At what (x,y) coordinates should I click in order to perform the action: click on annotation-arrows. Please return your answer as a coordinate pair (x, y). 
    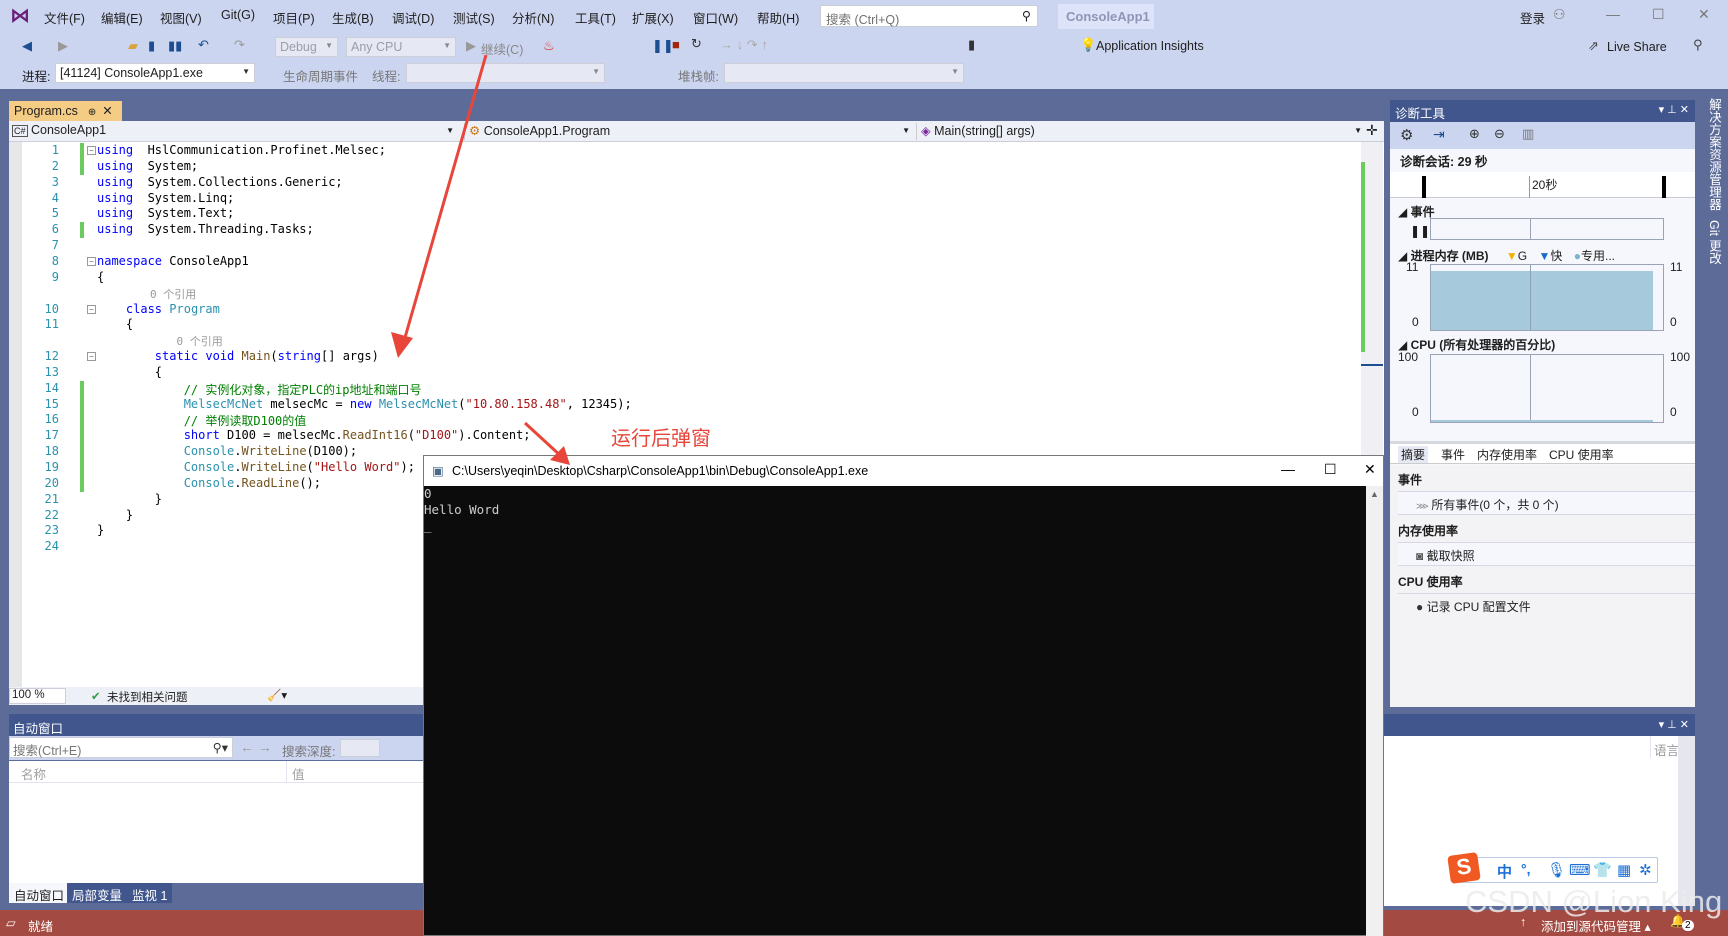
    Looking at the image, I should click on (480, 259).